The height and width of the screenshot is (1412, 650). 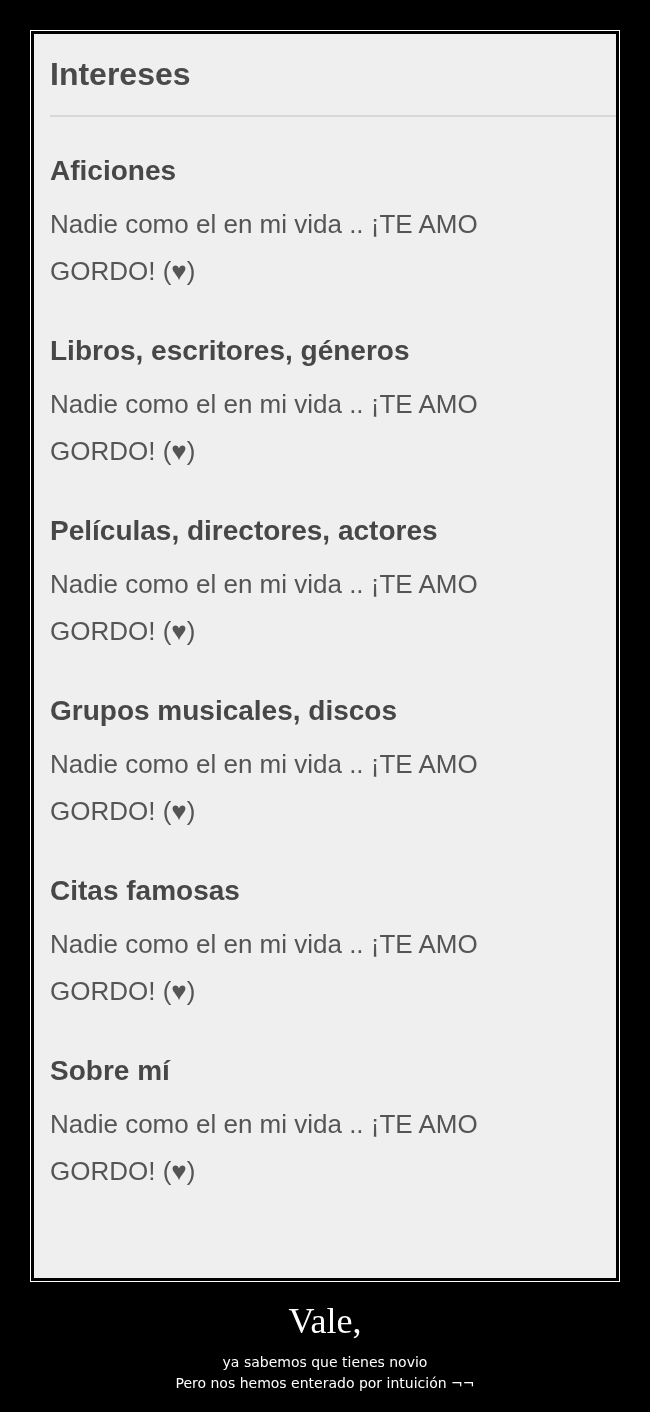 I want to click on section-heading: Libros, escritores, géneros, so click(x=230, y=351).